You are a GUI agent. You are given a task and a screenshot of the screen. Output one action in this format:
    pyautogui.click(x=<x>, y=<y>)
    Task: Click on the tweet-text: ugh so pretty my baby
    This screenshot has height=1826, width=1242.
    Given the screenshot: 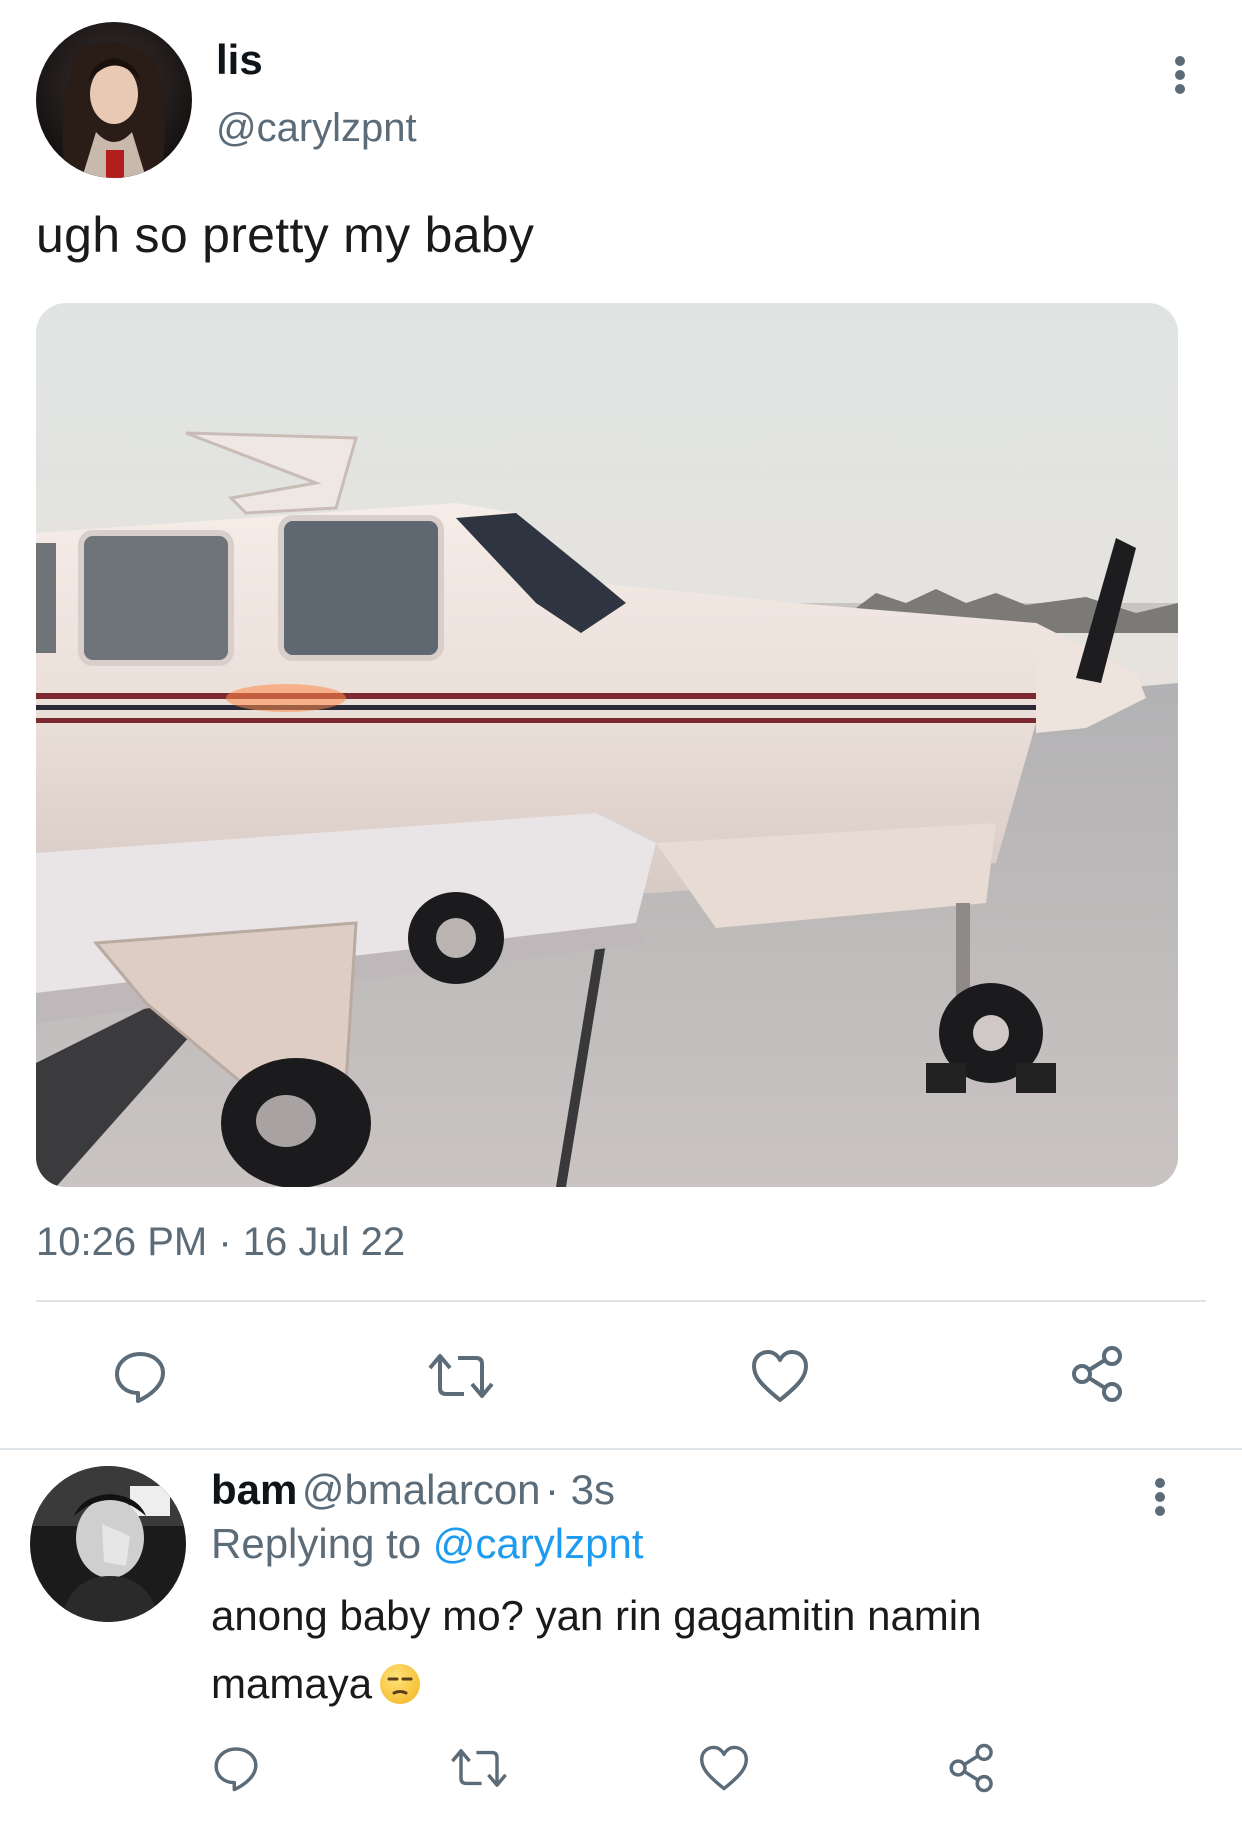 What is the action you would take?
    pyautogui.click(x=285, y=235)
    